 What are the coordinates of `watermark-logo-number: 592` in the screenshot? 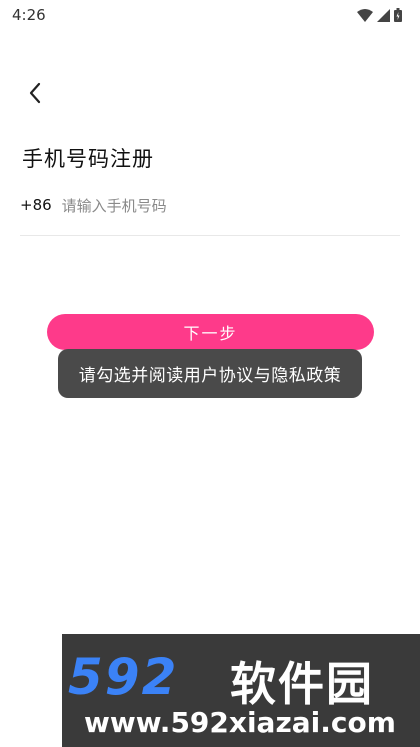 It's located at (123, 677).